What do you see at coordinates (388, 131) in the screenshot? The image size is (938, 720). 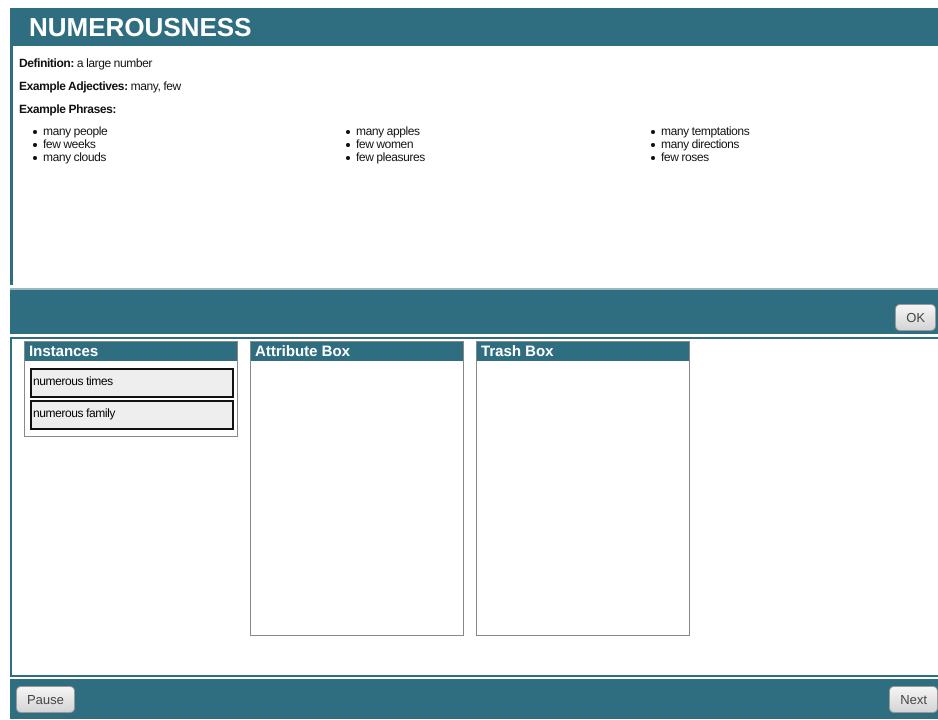 I see `phrase-item: many apples` at bounding box center [388, 131].